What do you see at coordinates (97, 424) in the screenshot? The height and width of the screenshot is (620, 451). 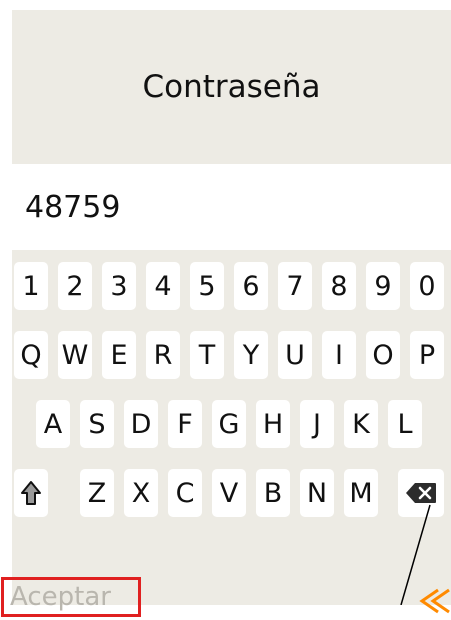 I see `key-s: S` at bounding box center [97, 424].